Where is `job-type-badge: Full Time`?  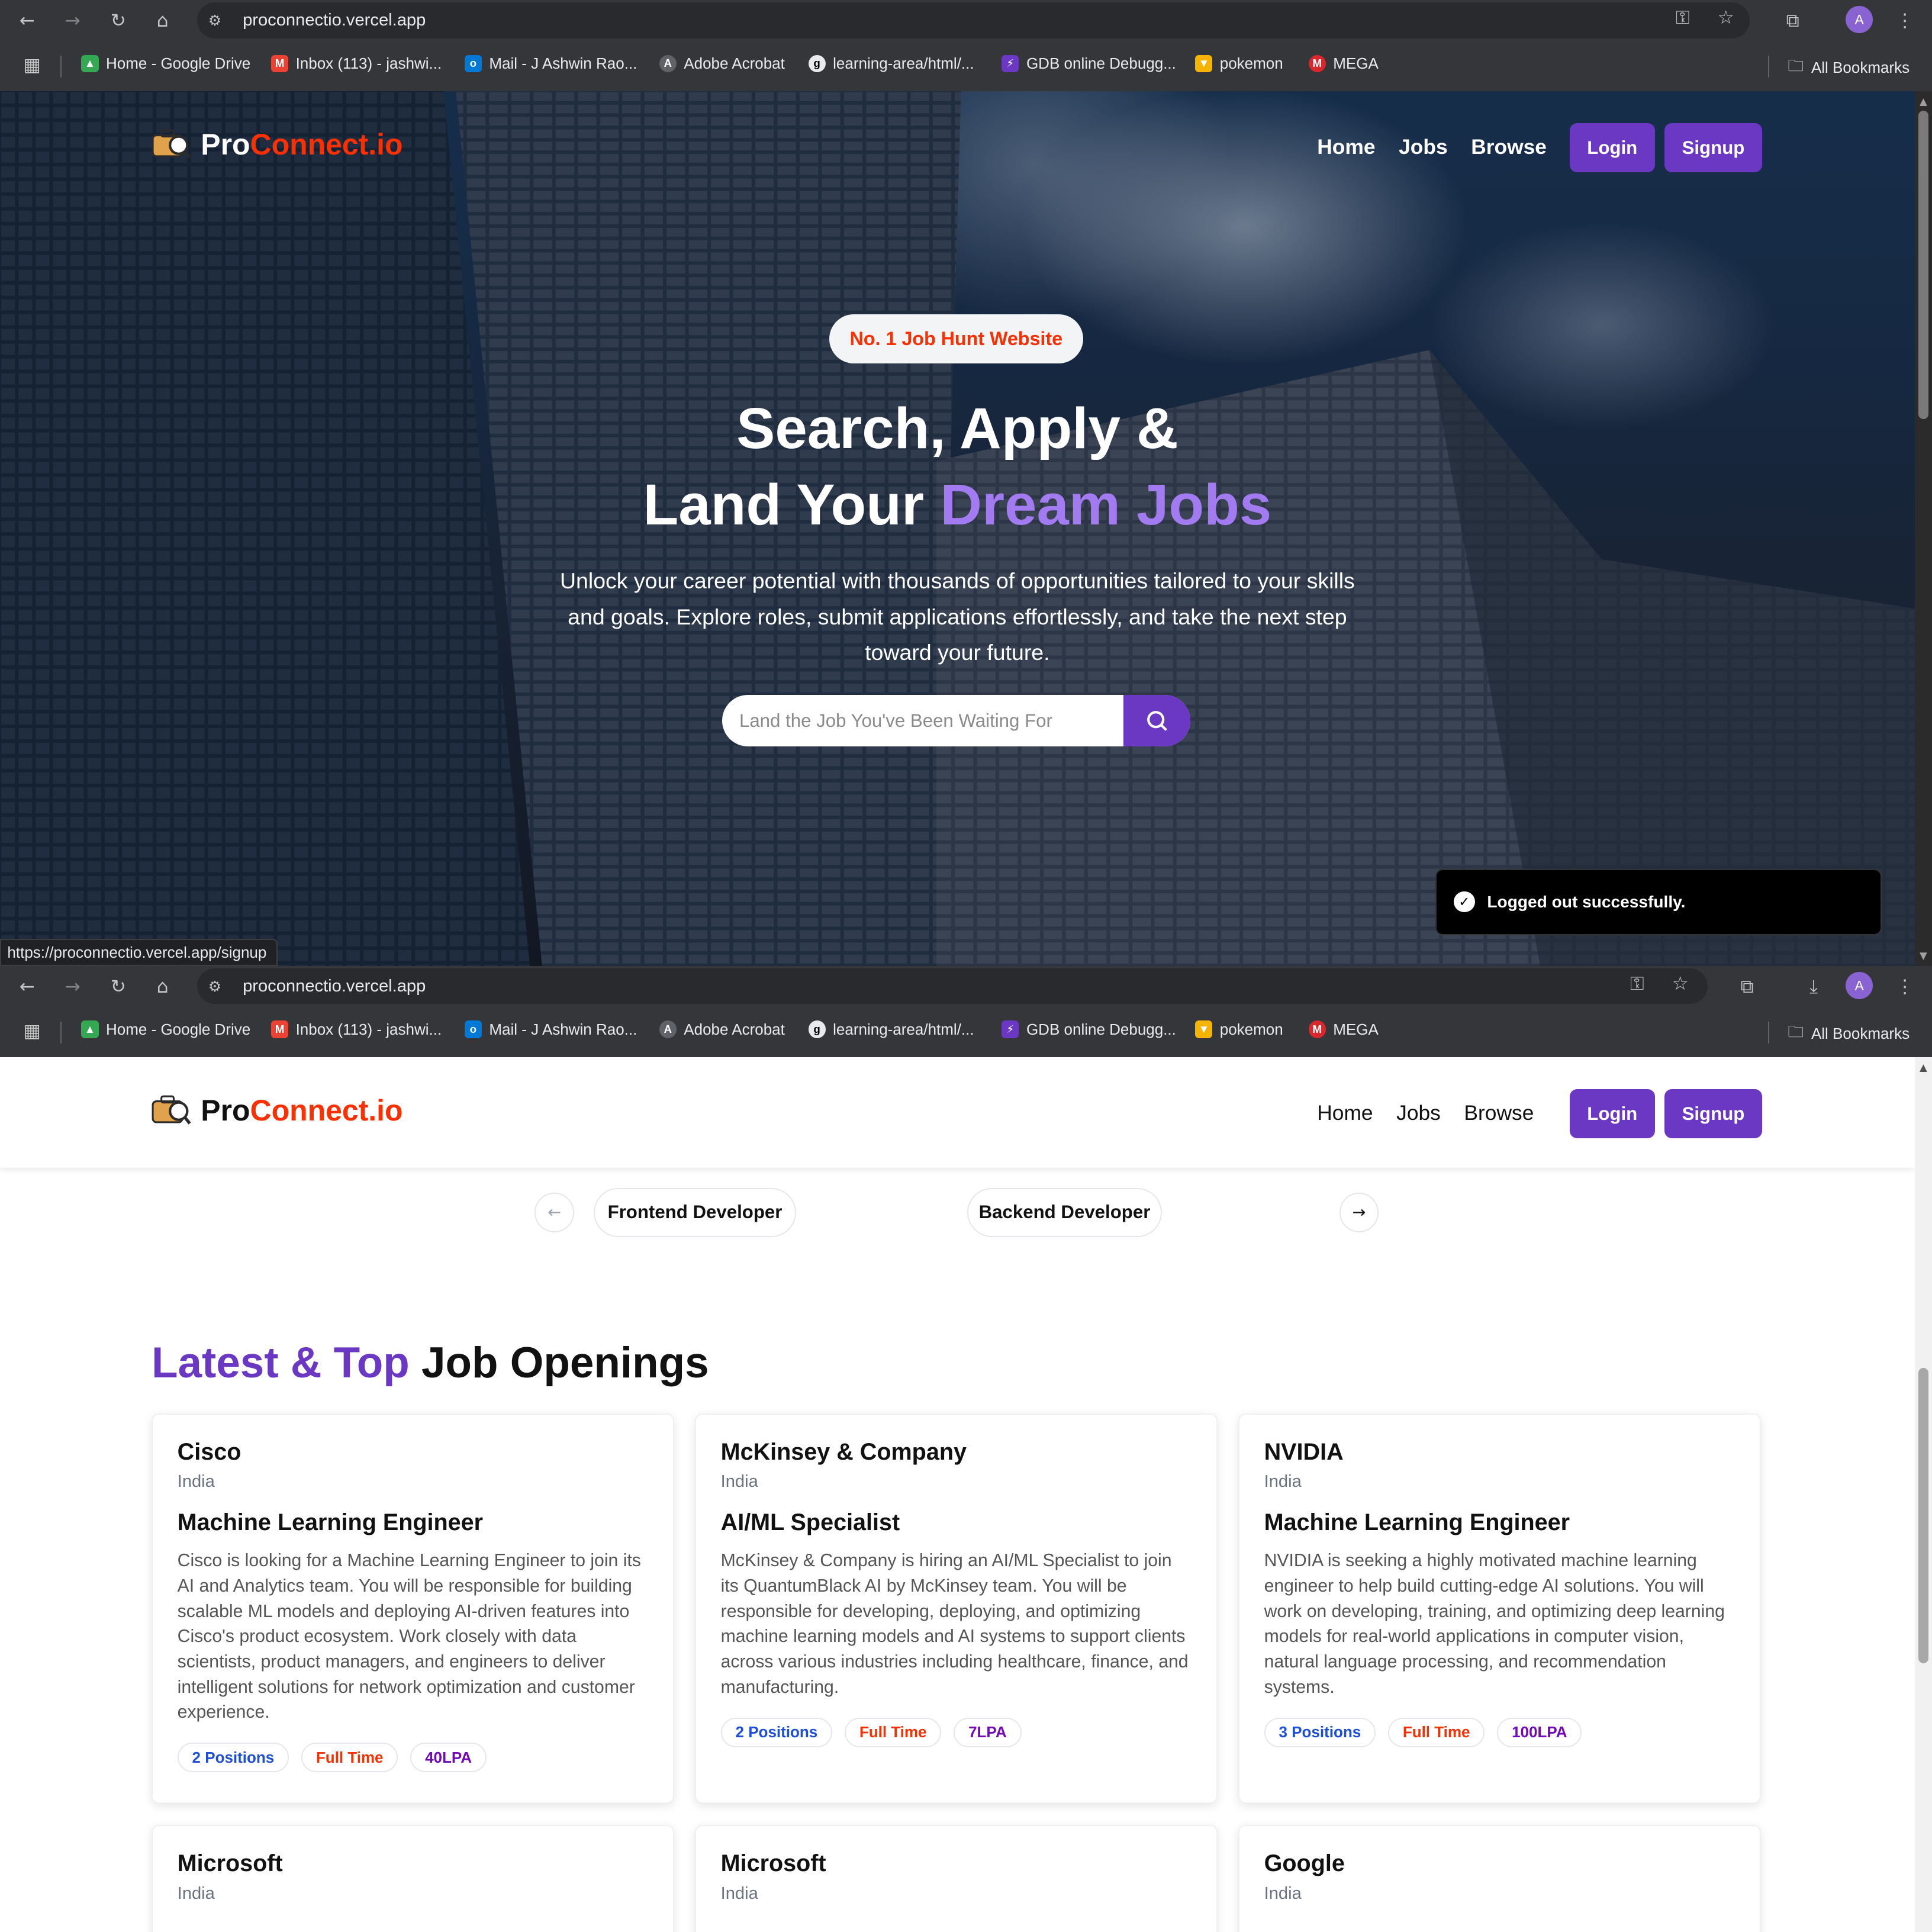 job-type-badge: Full Time is located at coordinates (349, 1758).